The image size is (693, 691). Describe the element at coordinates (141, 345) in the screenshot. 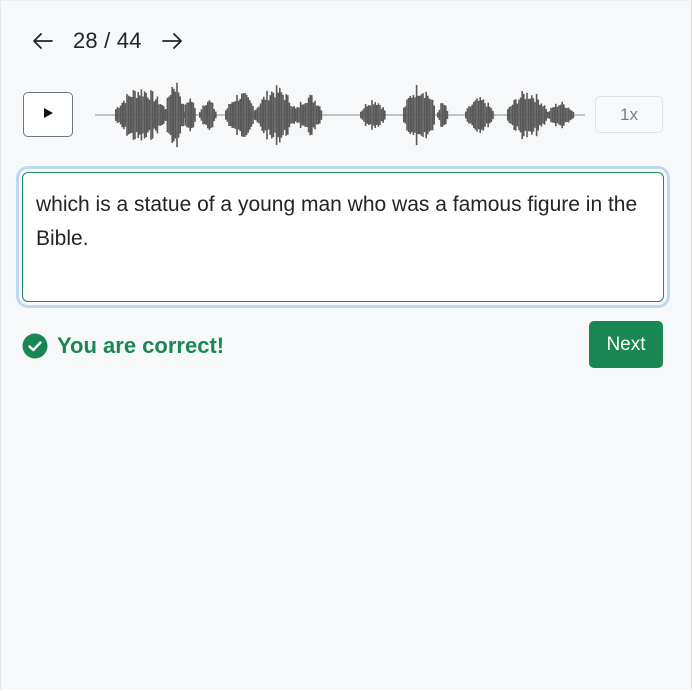

I see `feedback-text: You are correct!` at that location.